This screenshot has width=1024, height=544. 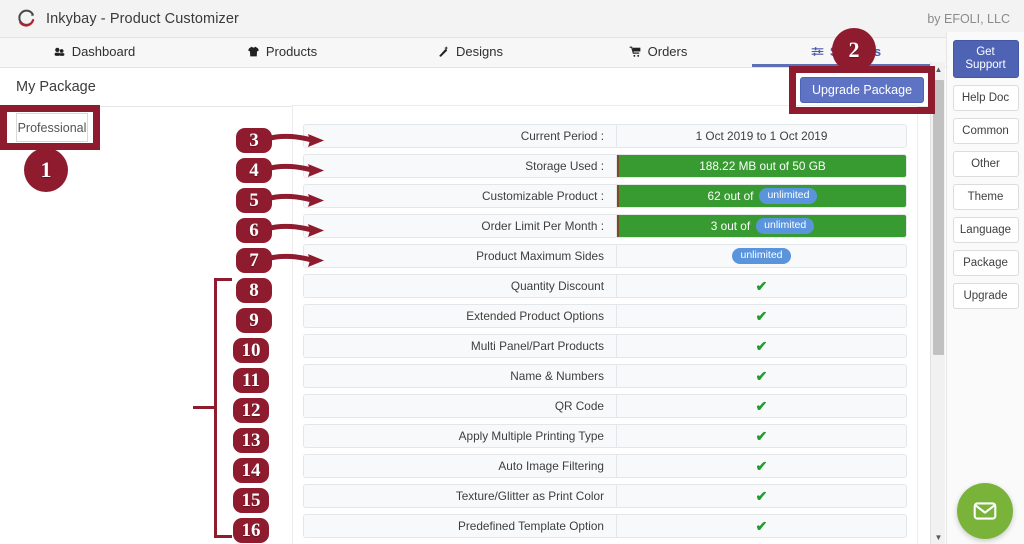 What do you see at coordinates (251, 500) in the screenshot?
I see `callout-badge-15: 15` at bounding box center [251, 500].